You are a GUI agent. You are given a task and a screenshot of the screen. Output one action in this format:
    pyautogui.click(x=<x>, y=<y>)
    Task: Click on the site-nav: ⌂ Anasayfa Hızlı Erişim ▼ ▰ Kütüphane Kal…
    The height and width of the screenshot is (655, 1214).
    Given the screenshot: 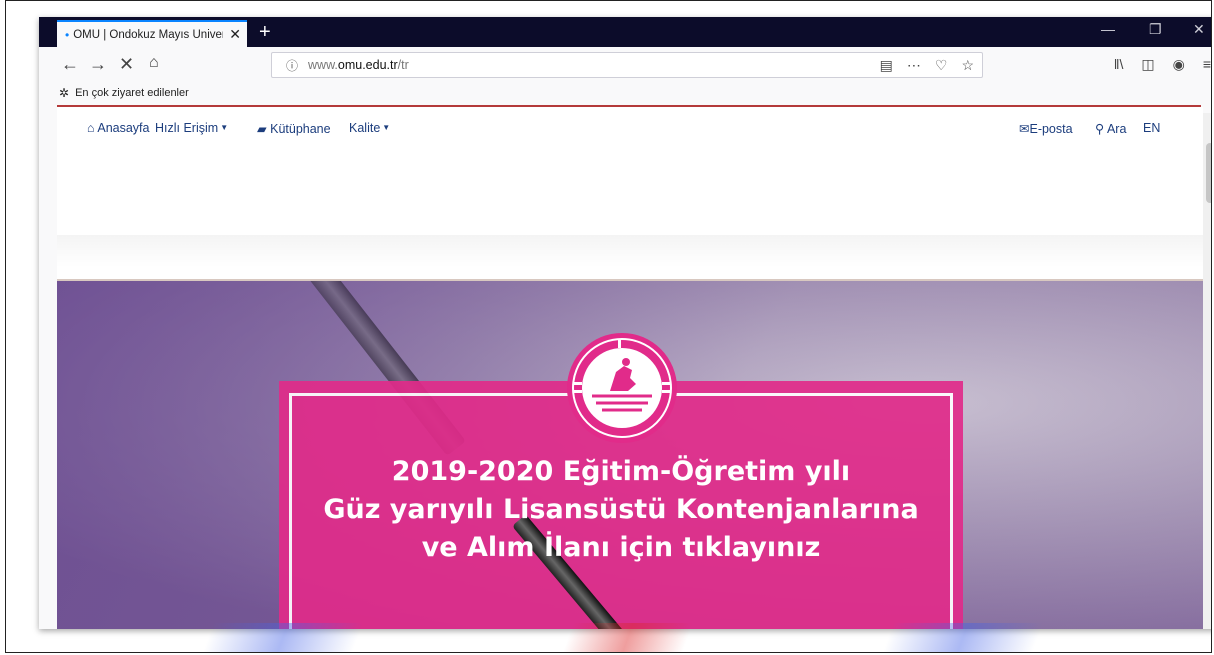 What is the action you would take?
    pyautogui.click(x=630, y=129)
    